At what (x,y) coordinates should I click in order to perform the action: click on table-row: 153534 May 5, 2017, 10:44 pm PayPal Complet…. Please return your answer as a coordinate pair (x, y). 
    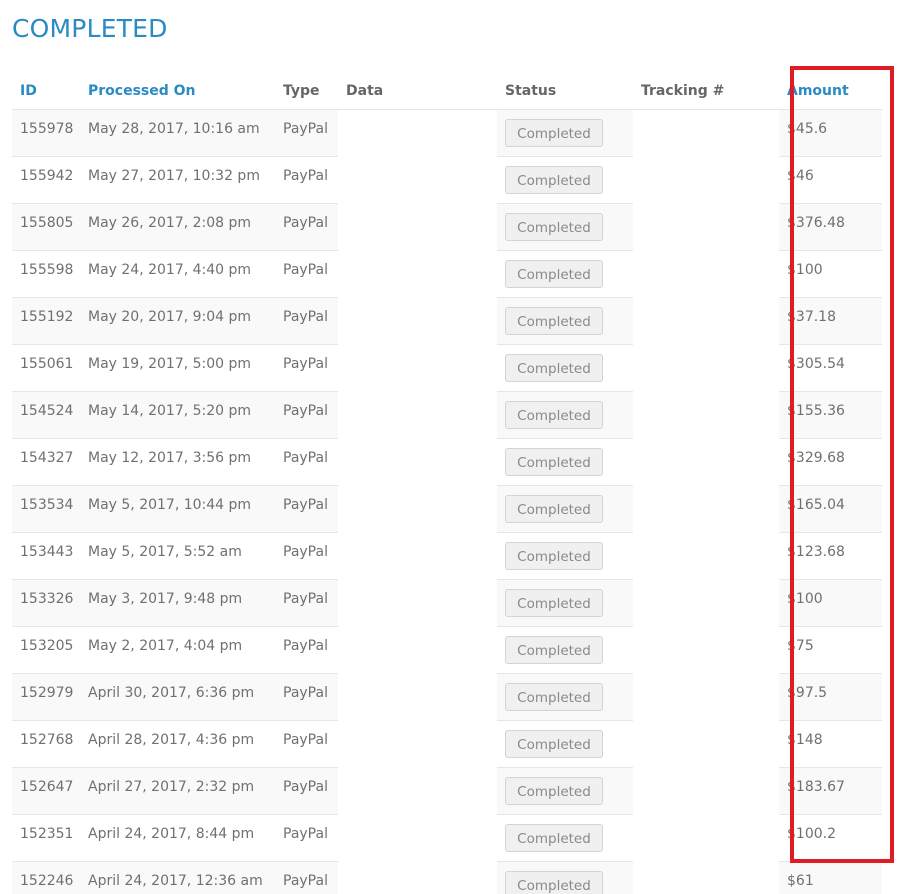
    Looking at the image, I should click on (447, 509).